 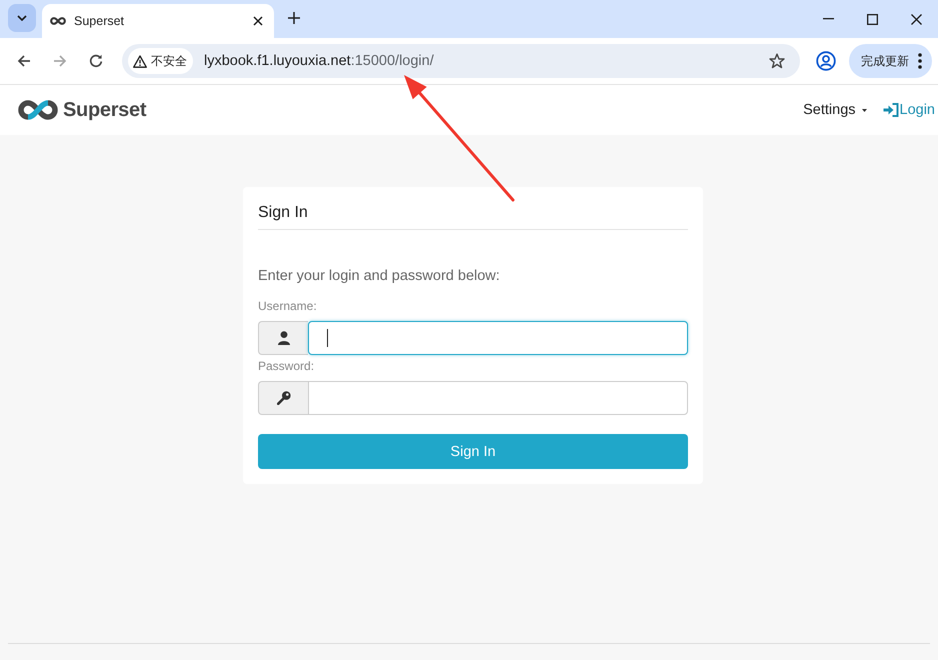 What do you see at coordinates (890, 61) in the screenshot?
I see `update-button: 完成更新` at bounding box center [890, 61].